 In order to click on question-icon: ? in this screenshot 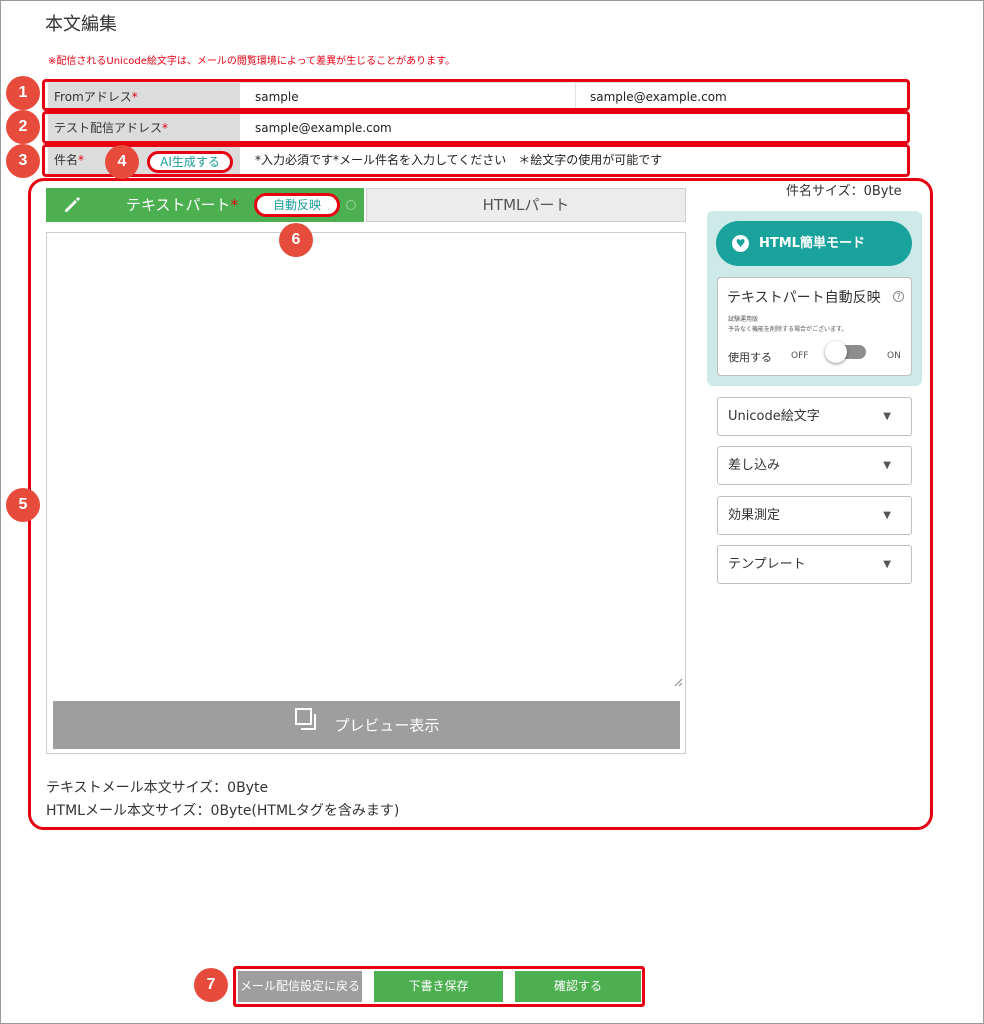, I will do `click(898, 296)`.